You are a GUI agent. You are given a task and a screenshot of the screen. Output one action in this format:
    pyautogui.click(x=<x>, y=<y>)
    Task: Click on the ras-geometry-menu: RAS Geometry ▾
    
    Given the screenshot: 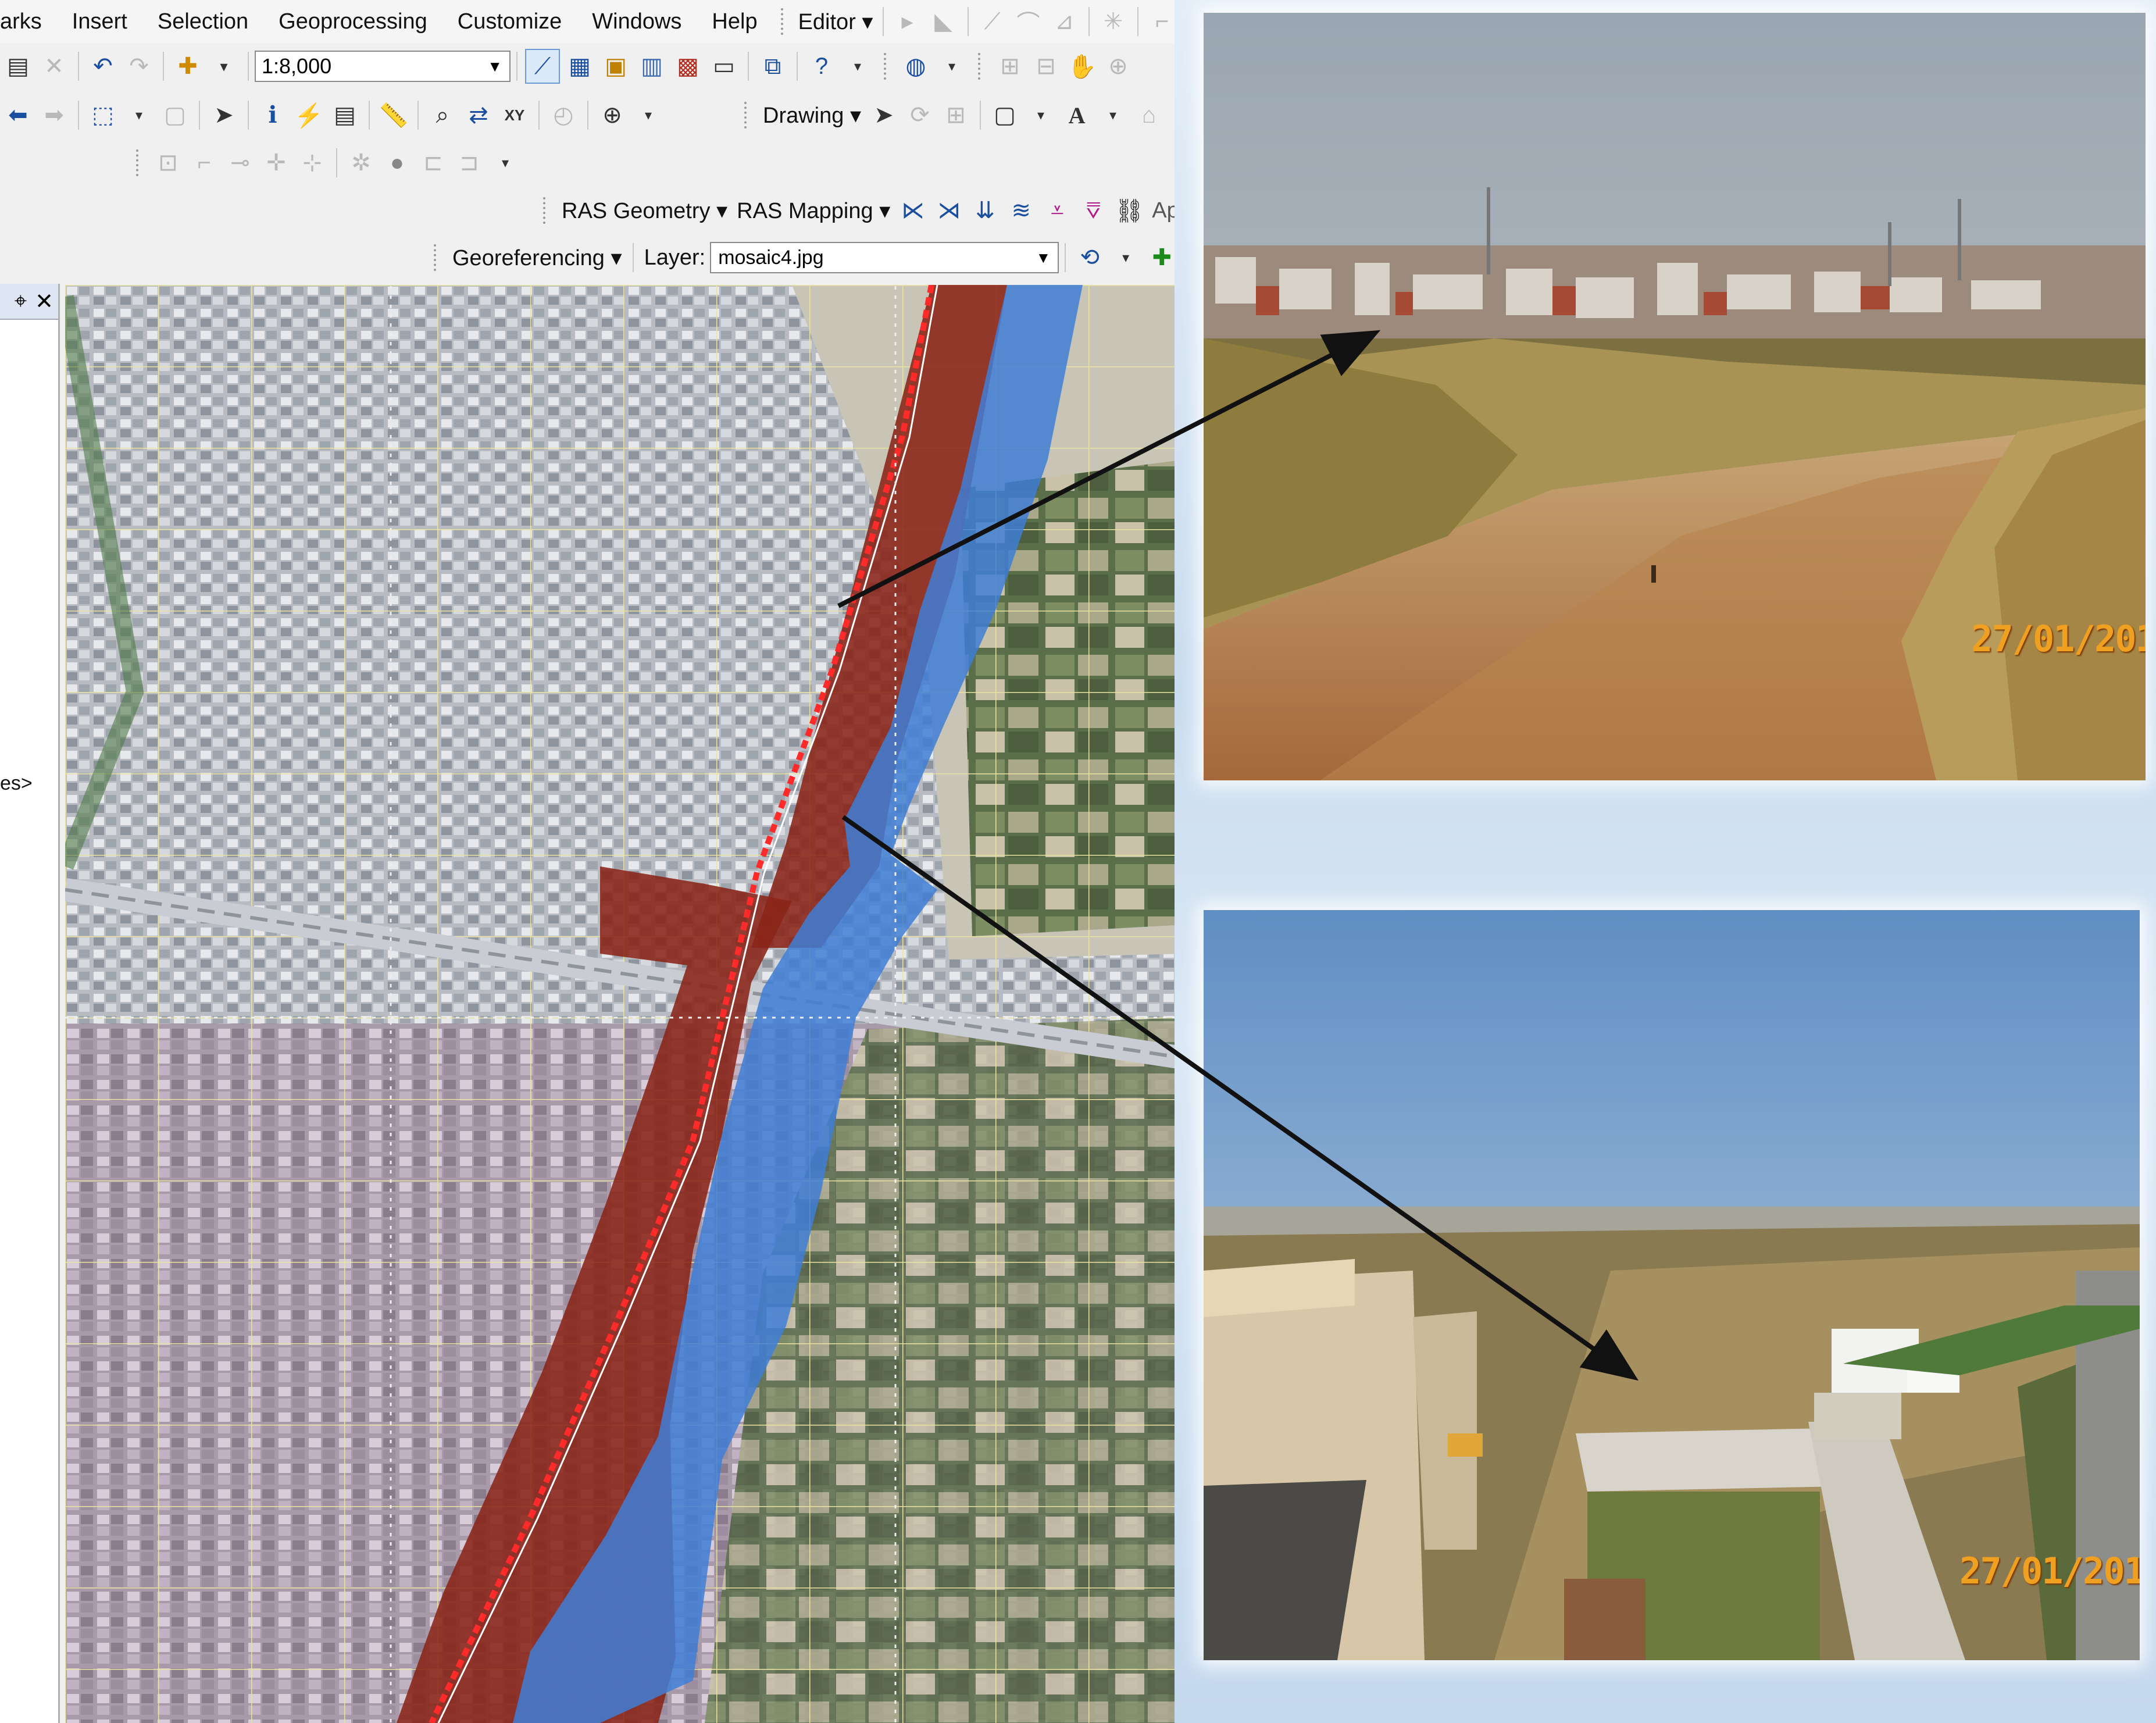 What is the action you would take?
    pyautogui.click(x=644, y=211)
    